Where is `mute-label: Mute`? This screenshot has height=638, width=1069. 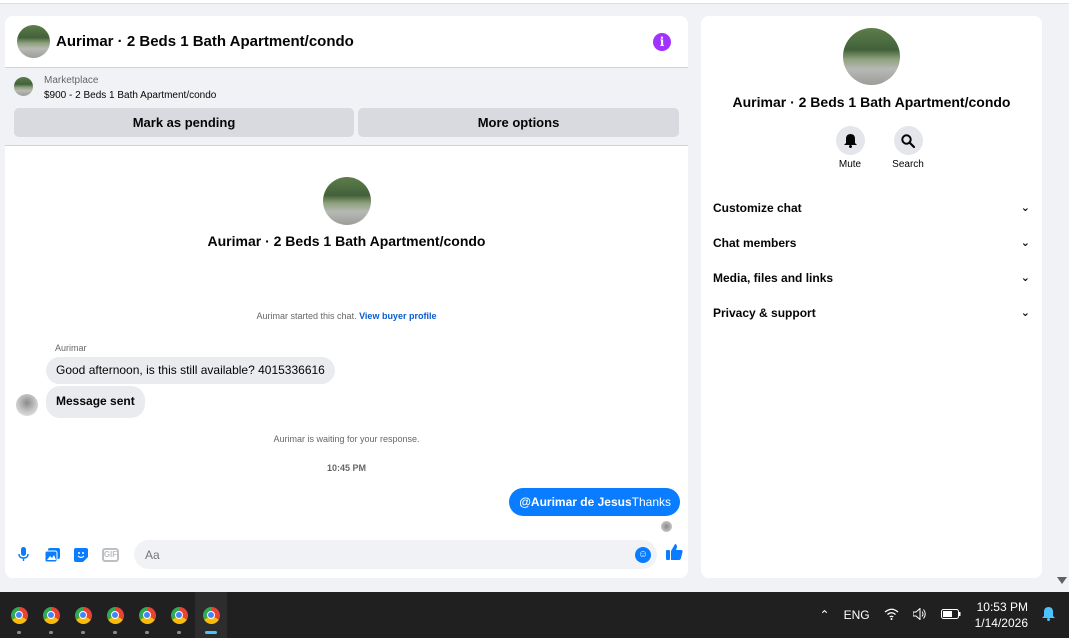 mute-label: Mute is located at coordinates (850, 164).